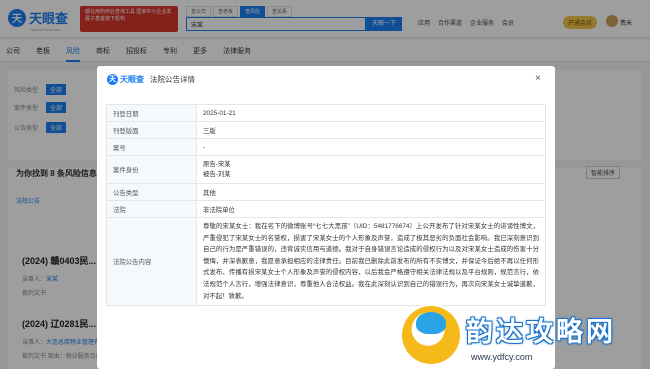  I want to click on table-row: 案号 -, so click(326, 147).